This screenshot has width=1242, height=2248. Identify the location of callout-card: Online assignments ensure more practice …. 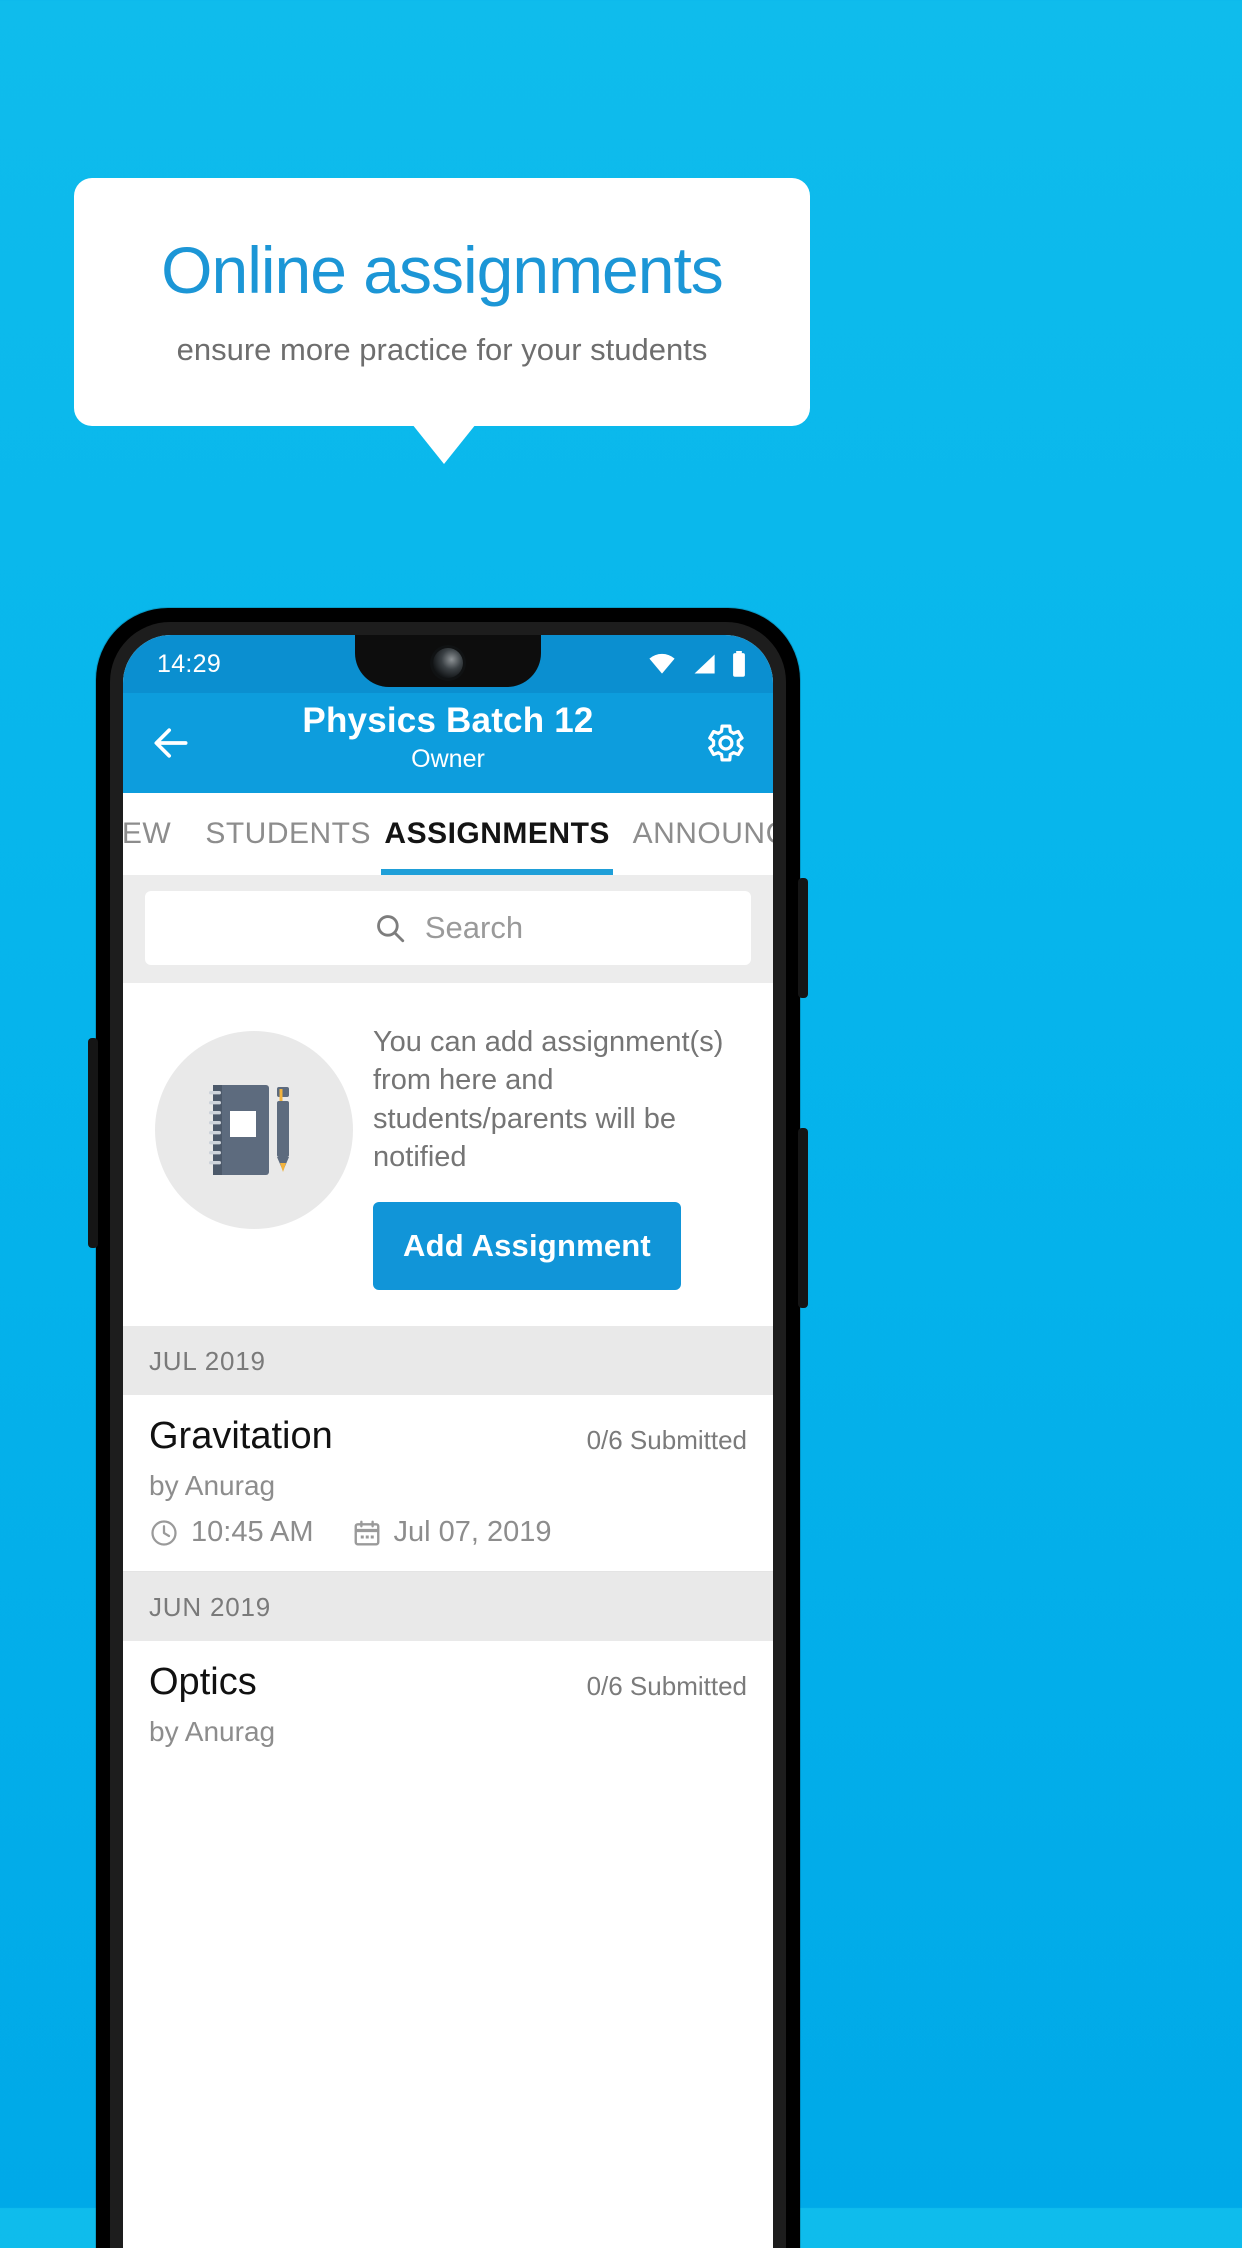
(442, 302).